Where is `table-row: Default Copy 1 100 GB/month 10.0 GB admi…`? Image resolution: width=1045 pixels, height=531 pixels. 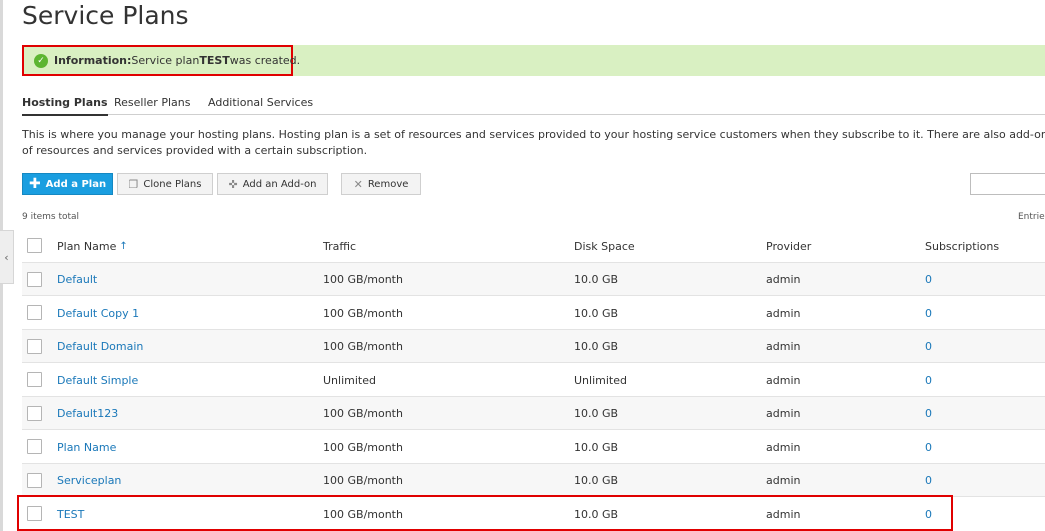
table-row: Default Copy 1 100 GB/month 10.0 GB admi… is located at coordinates (533, 313).